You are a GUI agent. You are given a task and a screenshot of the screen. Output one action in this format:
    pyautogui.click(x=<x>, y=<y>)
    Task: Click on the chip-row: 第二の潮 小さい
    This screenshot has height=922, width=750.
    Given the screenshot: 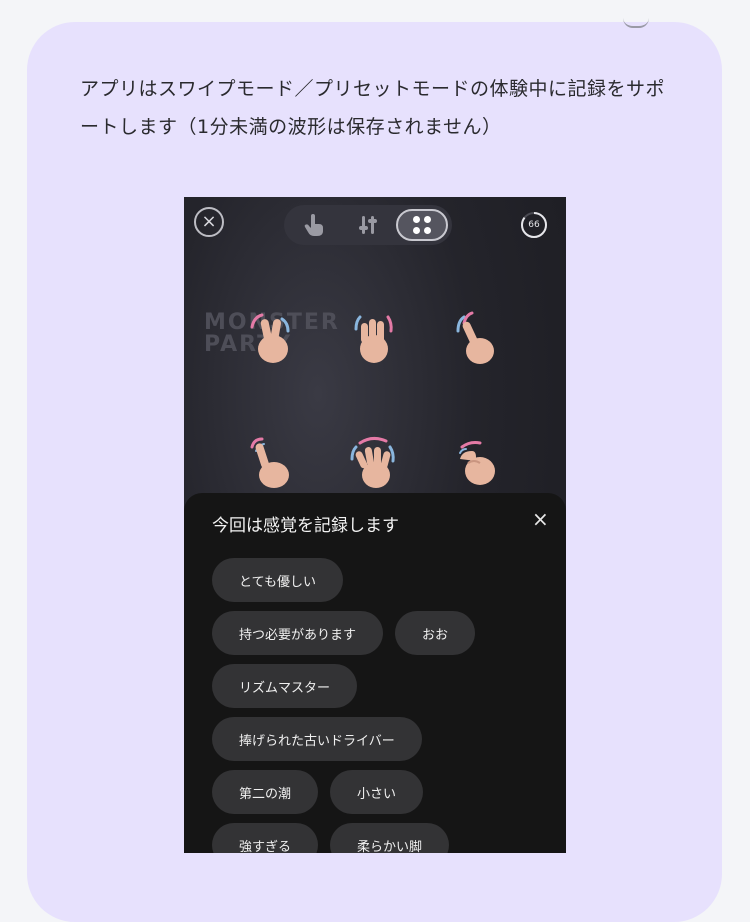 What is the action you would take?
    pyautogui.click(x=318, y=792)
    